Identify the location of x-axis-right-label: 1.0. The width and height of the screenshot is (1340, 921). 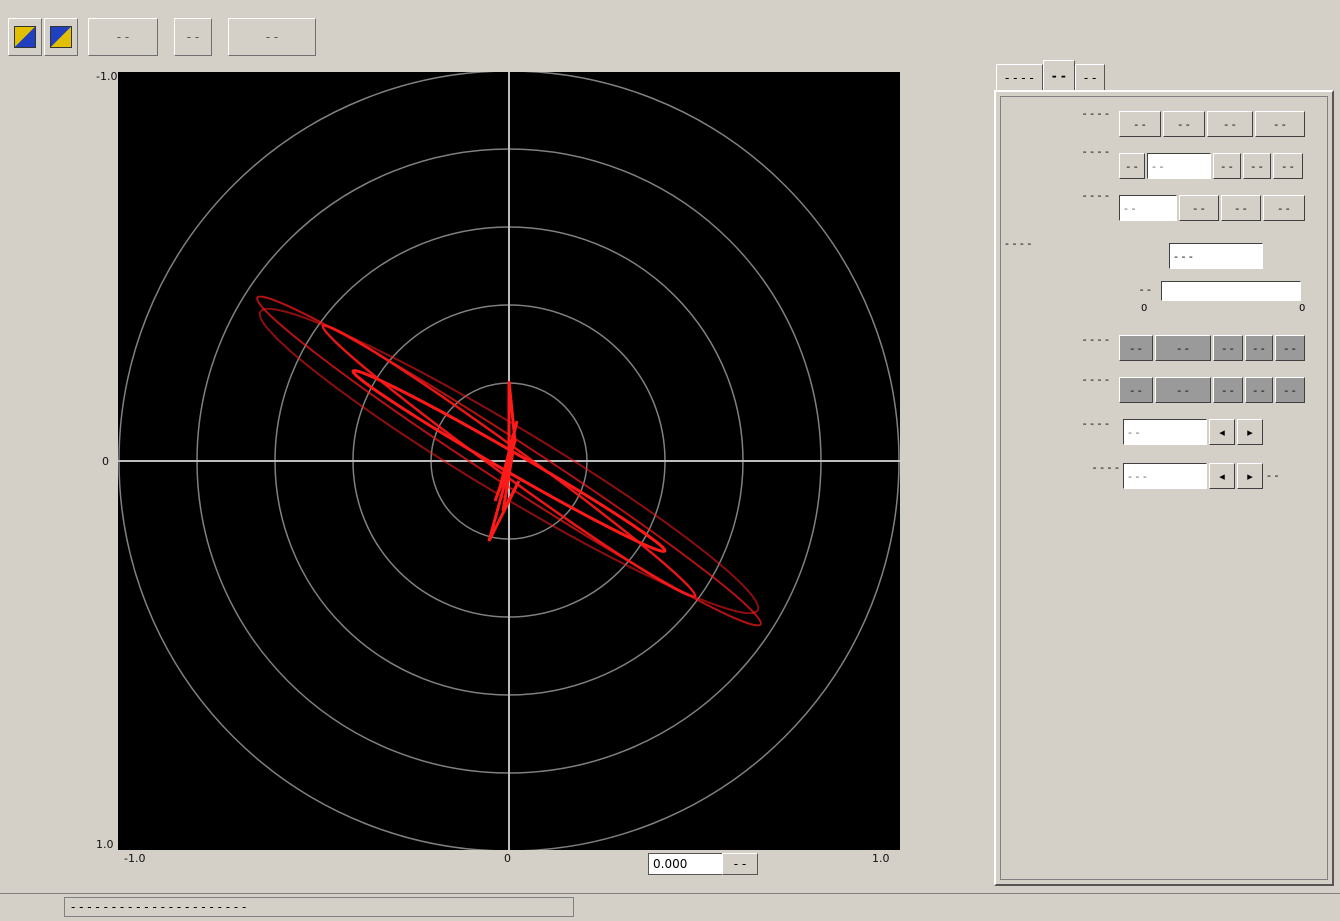
(881, 858).